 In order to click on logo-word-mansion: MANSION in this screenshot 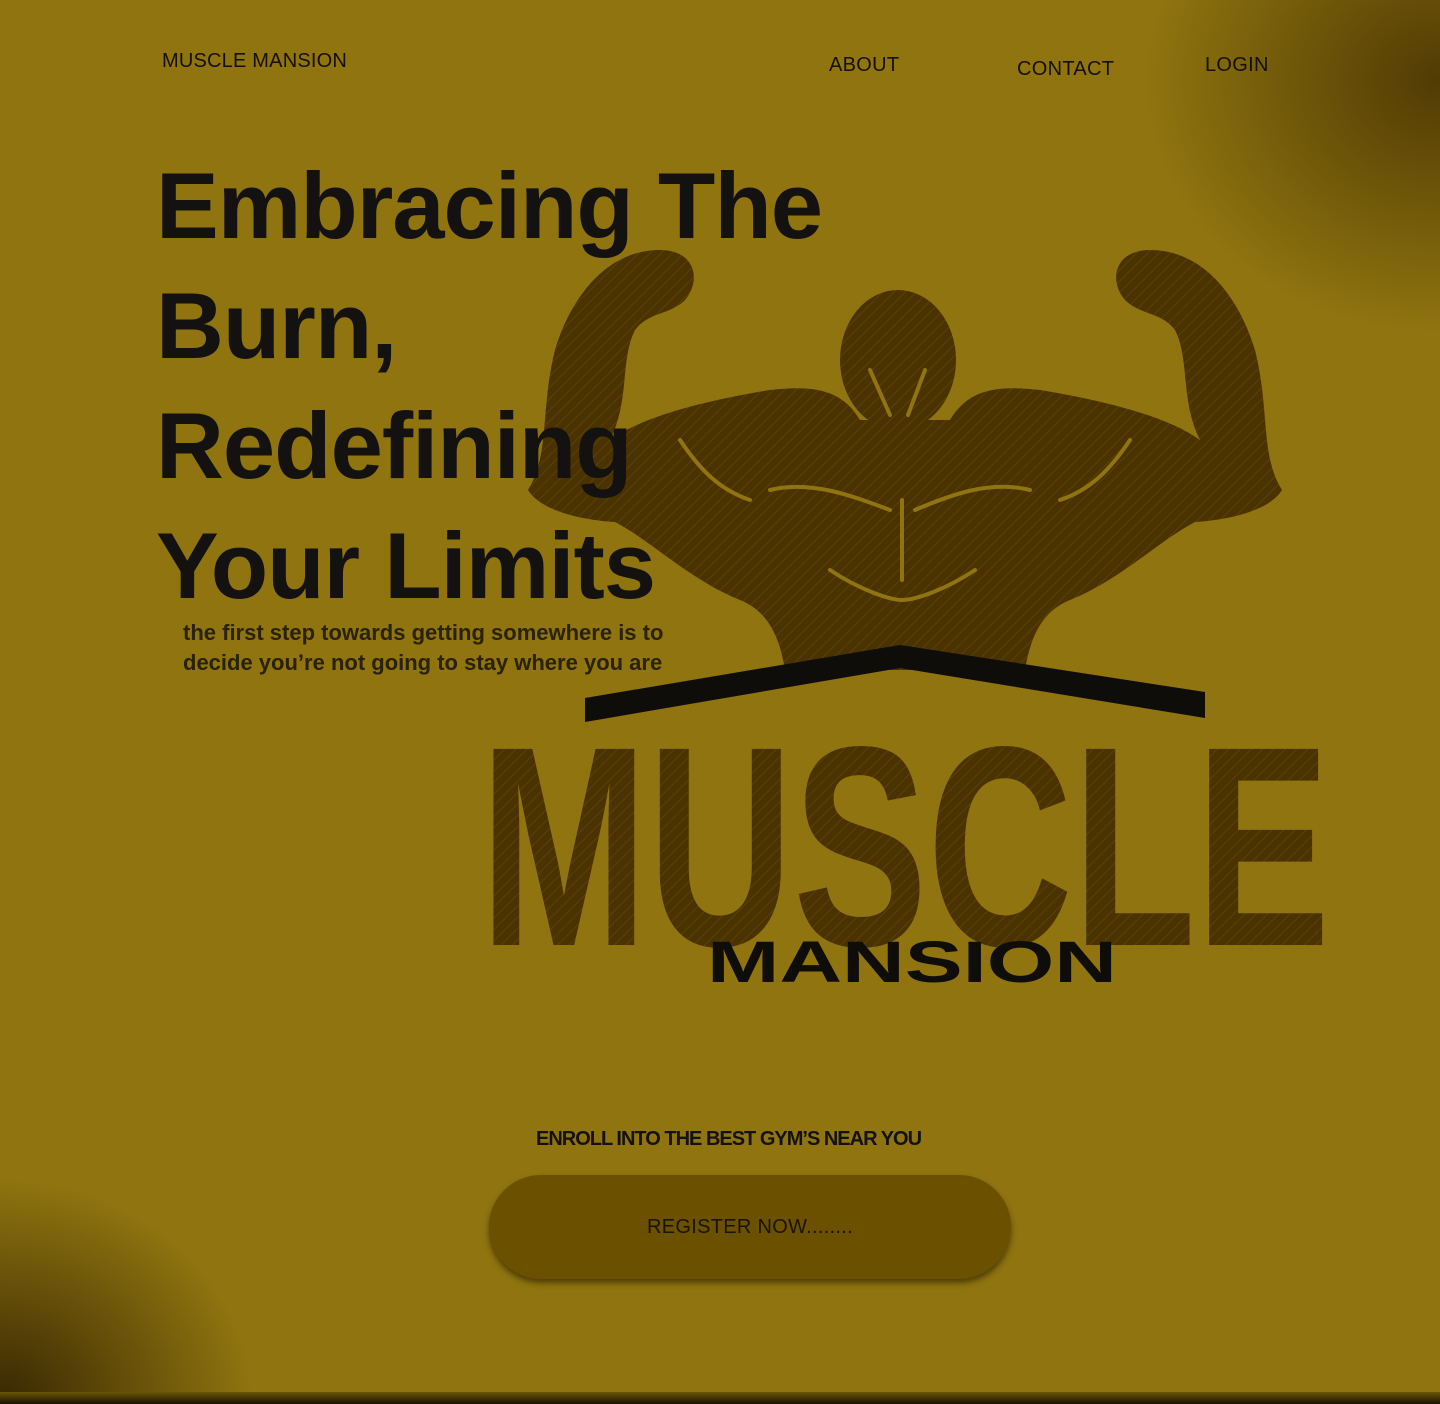, I will do `click(912, 962)`.